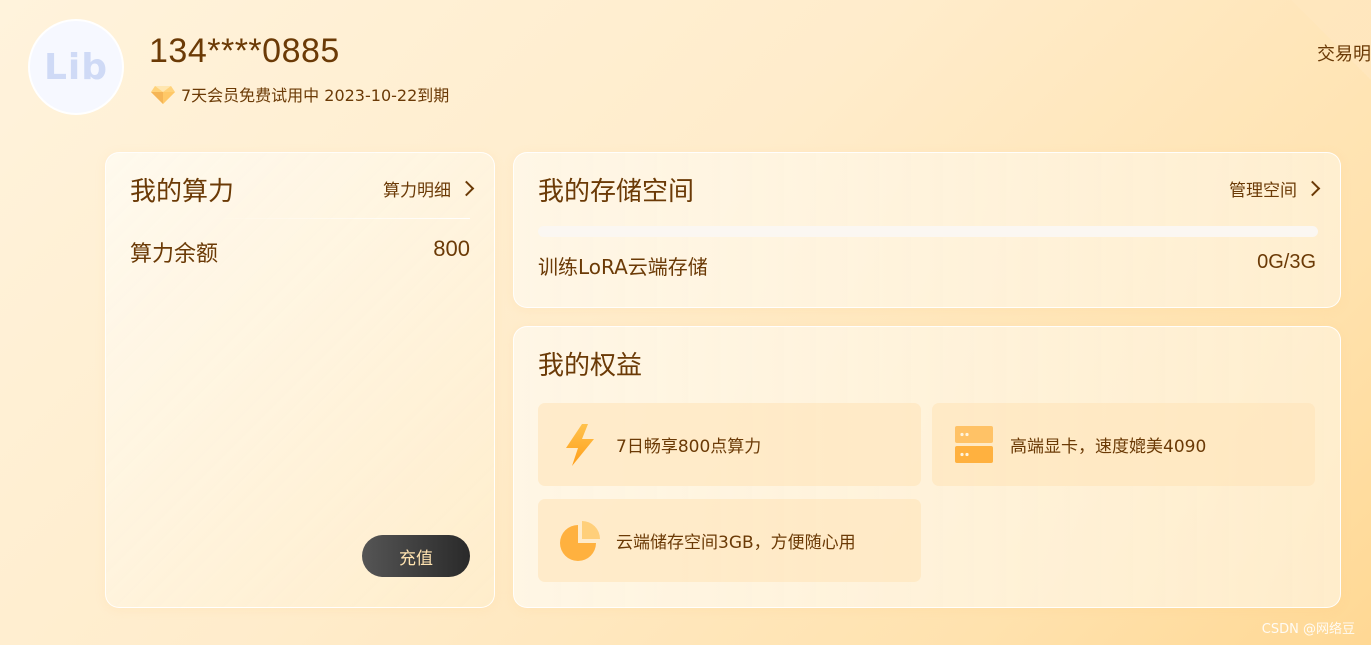  I want to click on rights-title: 我的权益, so click(590, 366).